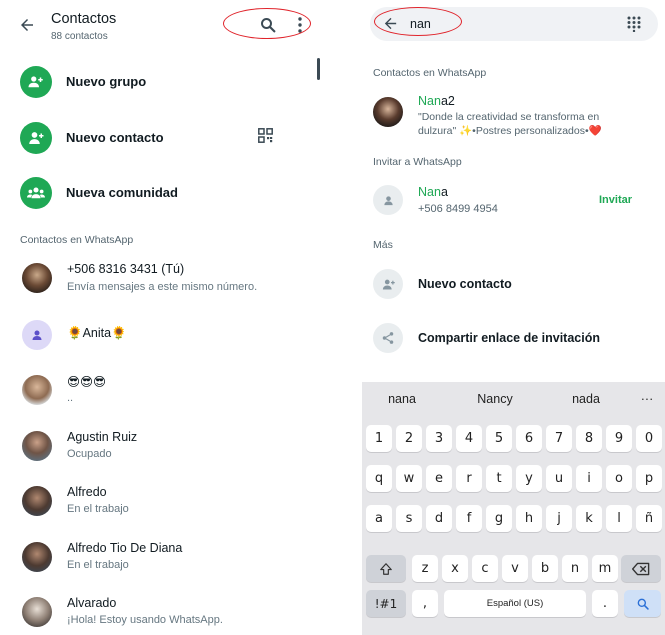 The width and height of the screenshot is (665, 635). What do you see at coordinates (485, 568) in the screenshot?
I see `key-c: c` at bounding box center [485, 568].